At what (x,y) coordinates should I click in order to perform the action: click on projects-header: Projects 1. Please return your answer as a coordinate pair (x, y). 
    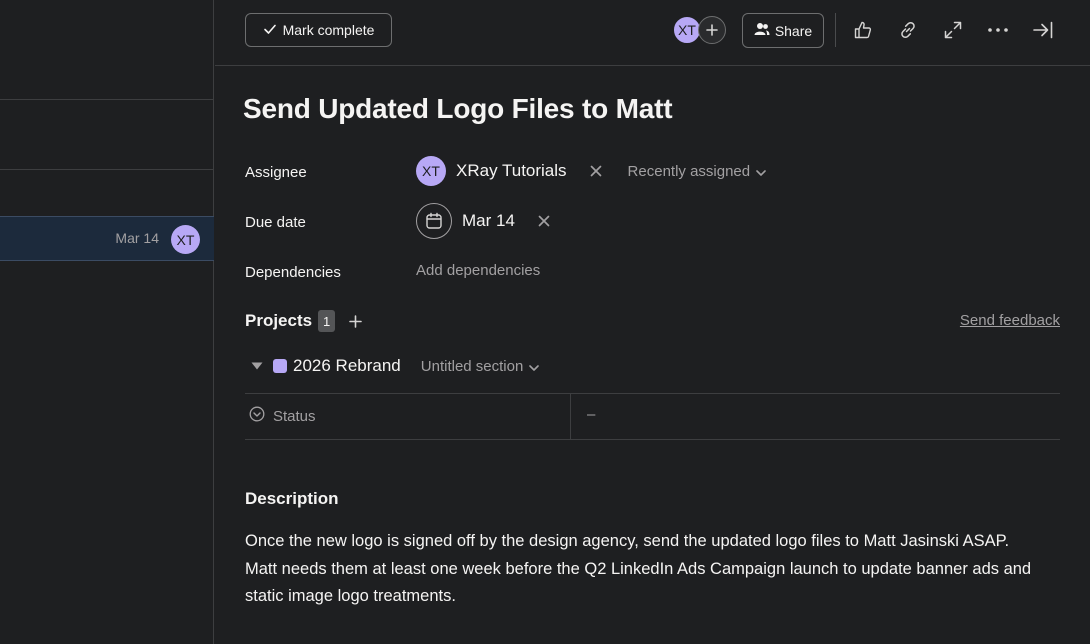
    Looking at the image, I should click on (303, 321).